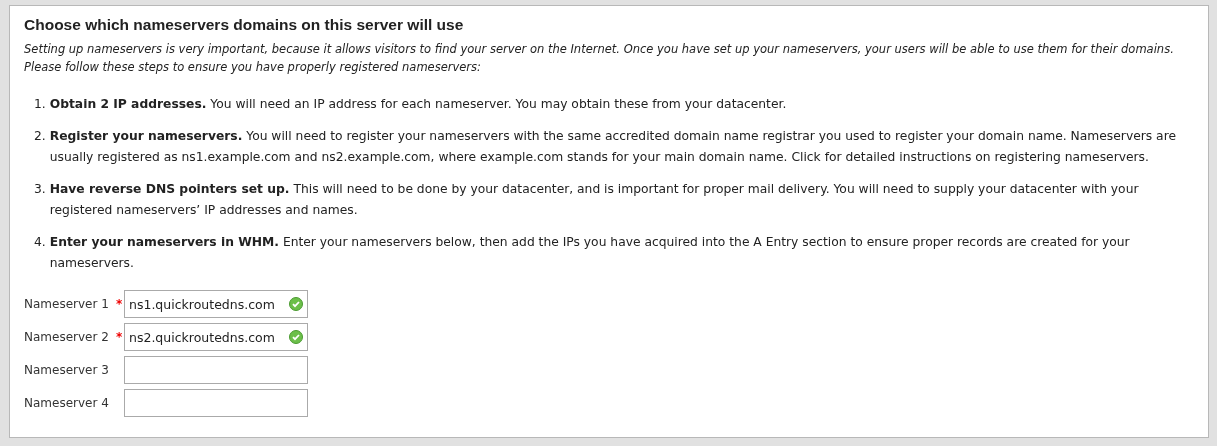  Describe the element at coordinates (418, 104) in the screenshot. I see `step-text: Obtain 2 IP addresses. You will need an IP address for each nameserver. You may obtain these from your datacenter.` at that location.